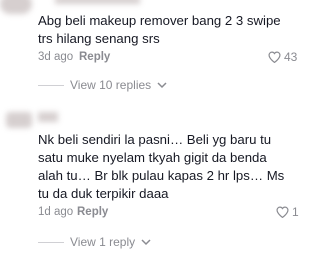 The height and width of the screenshot is (262, 320). Describe the element at coordinates (56, 57) in the screenshot. I see `comment-time: 3d ago` at that location.